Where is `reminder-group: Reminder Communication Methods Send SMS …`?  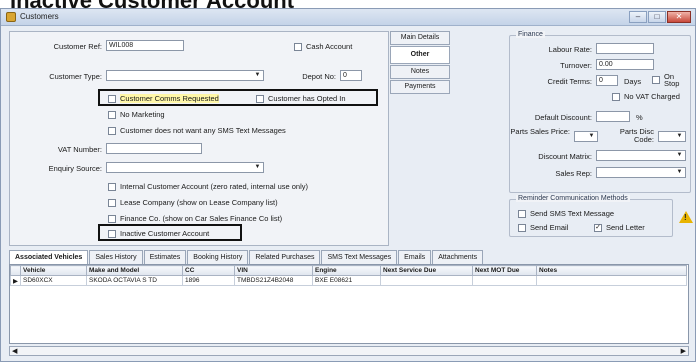 reminder-group: Reminder Communication Methods Send SMS … is located at coordinates (591, 216).